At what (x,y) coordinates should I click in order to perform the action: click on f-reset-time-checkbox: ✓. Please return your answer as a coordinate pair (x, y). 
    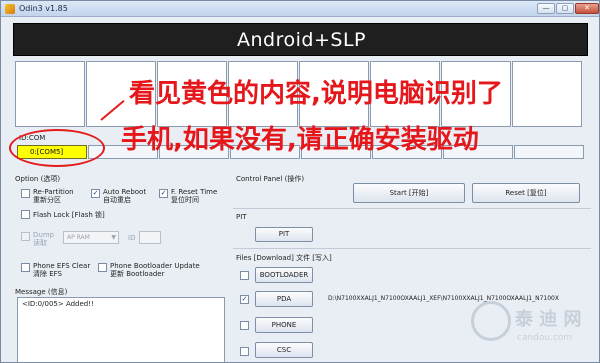
    Looking at the image, I should click on (163, 193).